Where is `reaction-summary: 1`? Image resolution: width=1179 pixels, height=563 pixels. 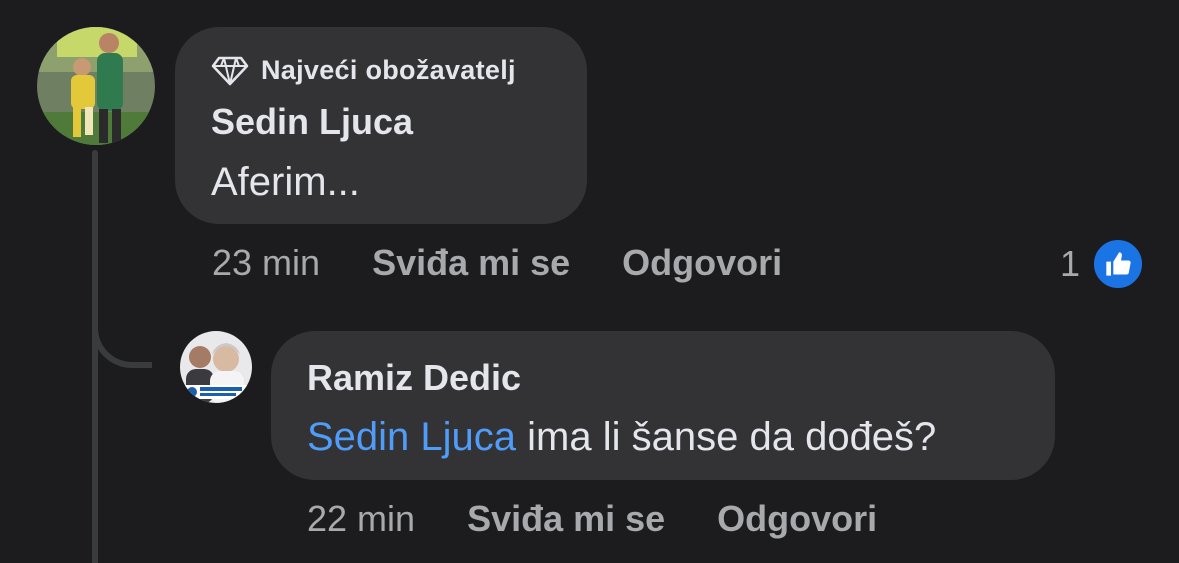 reaction-summary: 1 is located at coordinates (1102, 264).